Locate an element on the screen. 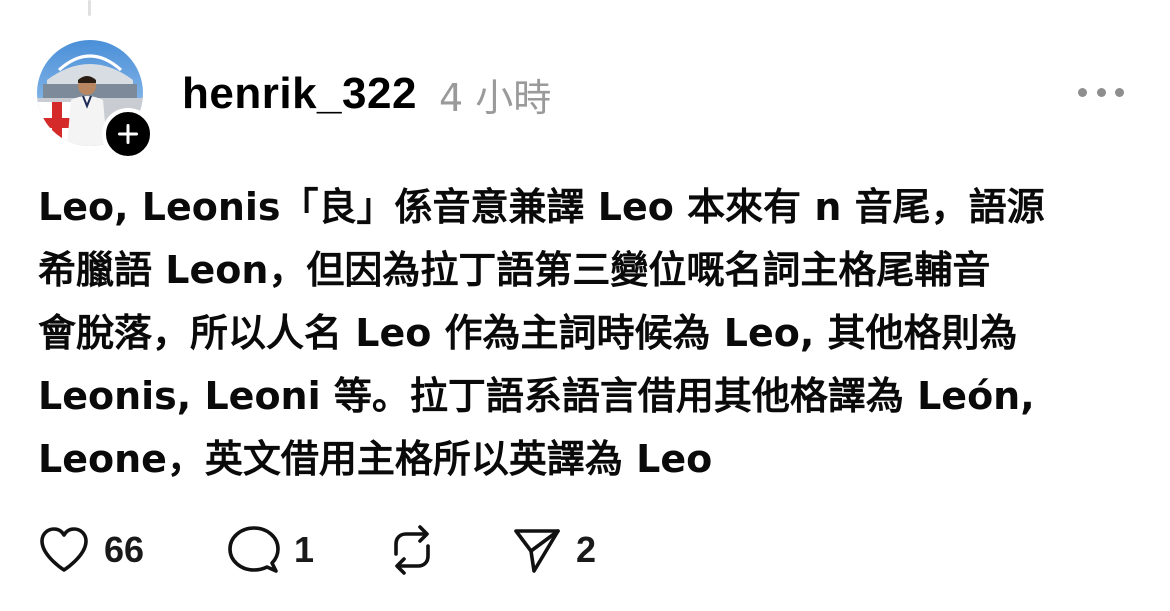 The width and height of the screenshot is (1170, 611). plus-icon is located at coordinates (128, 134).